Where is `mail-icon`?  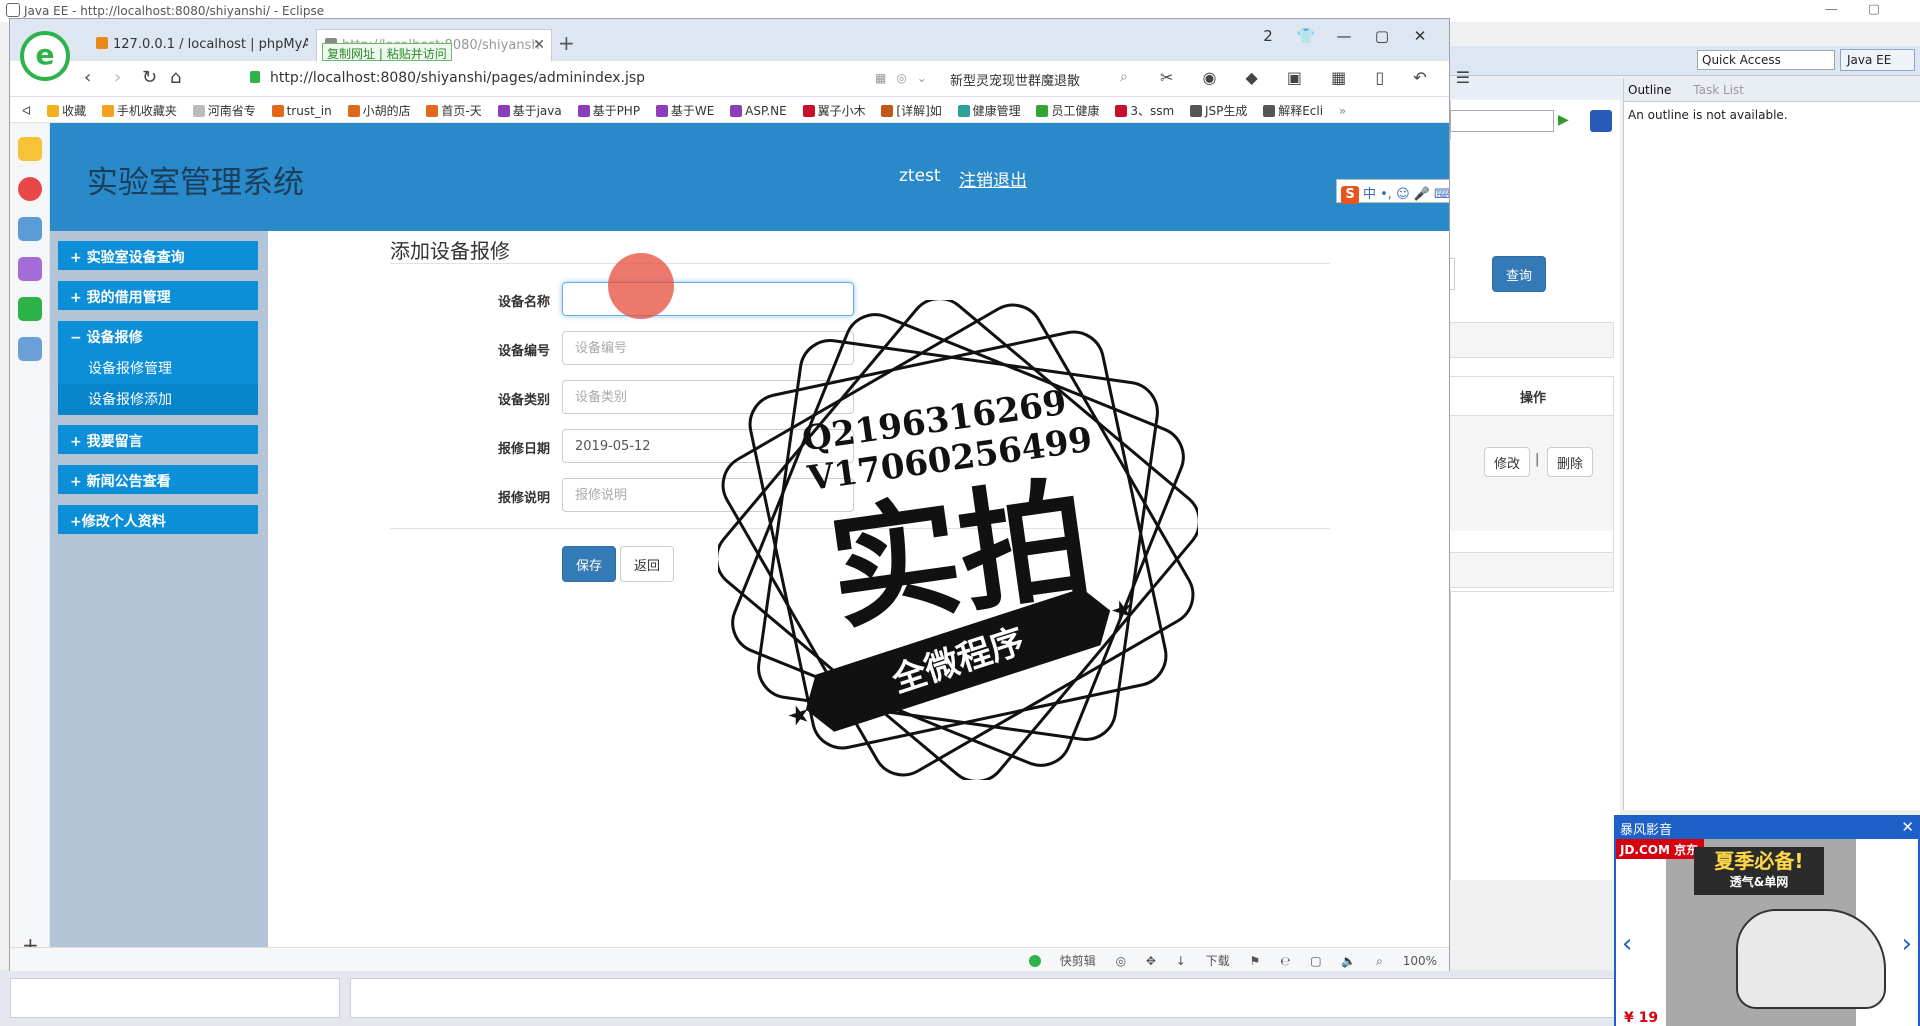
mail-icon is located at coordinates (30, 229).